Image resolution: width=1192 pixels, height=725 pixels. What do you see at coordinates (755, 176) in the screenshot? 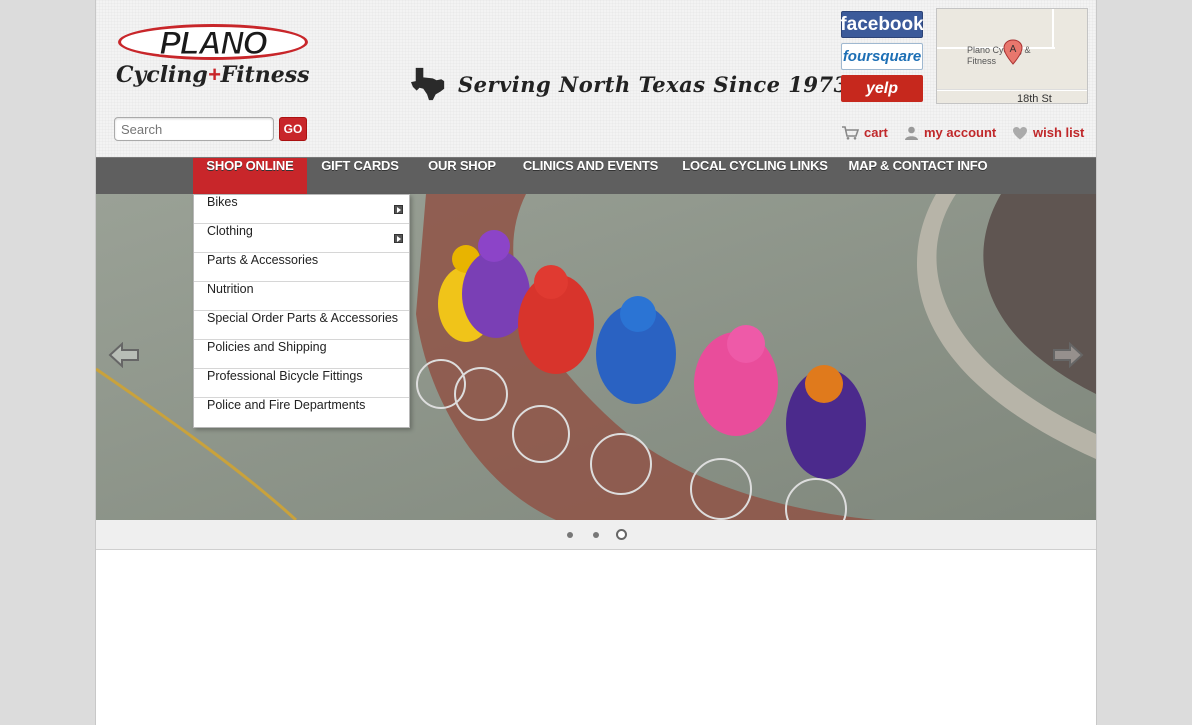
I see `nav-local-cycling-links: LOCAL CYCLING LINKS` at bounding box center [755, 176].